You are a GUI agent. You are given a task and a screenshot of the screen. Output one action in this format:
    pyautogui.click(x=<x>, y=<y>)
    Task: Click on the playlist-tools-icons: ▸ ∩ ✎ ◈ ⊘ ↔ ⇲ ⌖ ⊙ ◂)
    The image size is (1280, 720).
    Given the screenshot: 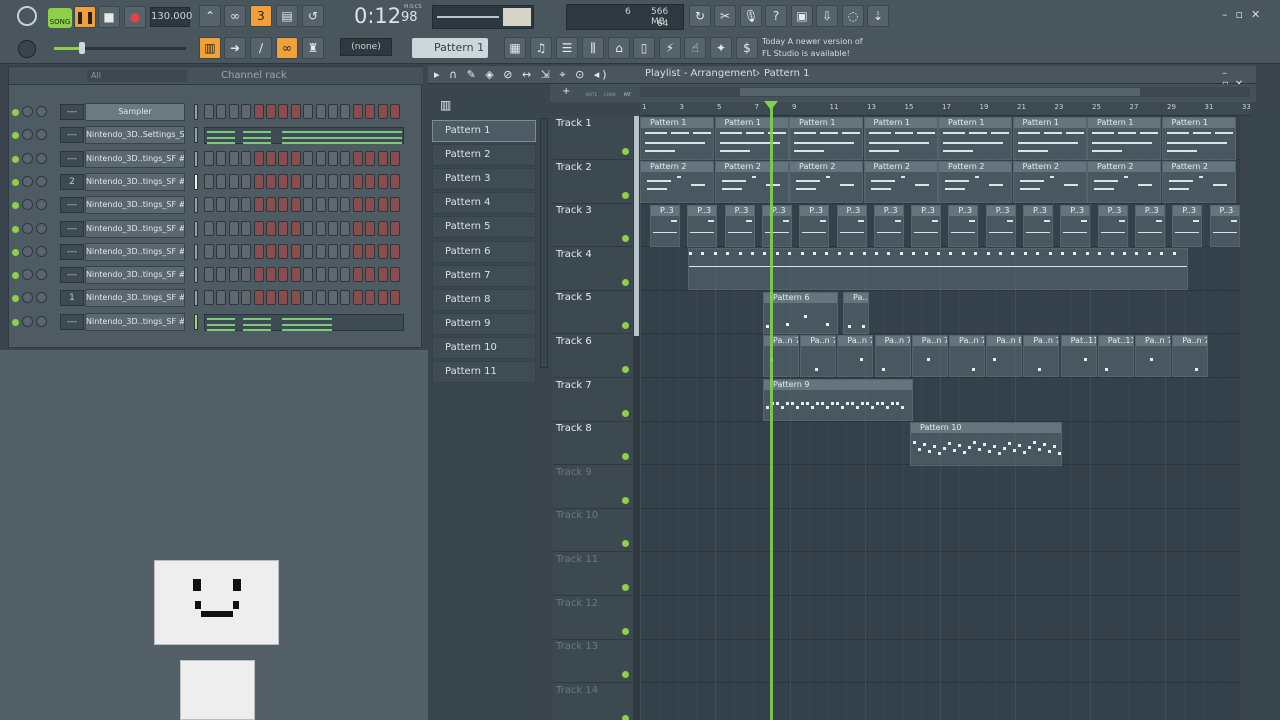 What is the action you would take?
    pyautogui.click(x=522, y=75)
    